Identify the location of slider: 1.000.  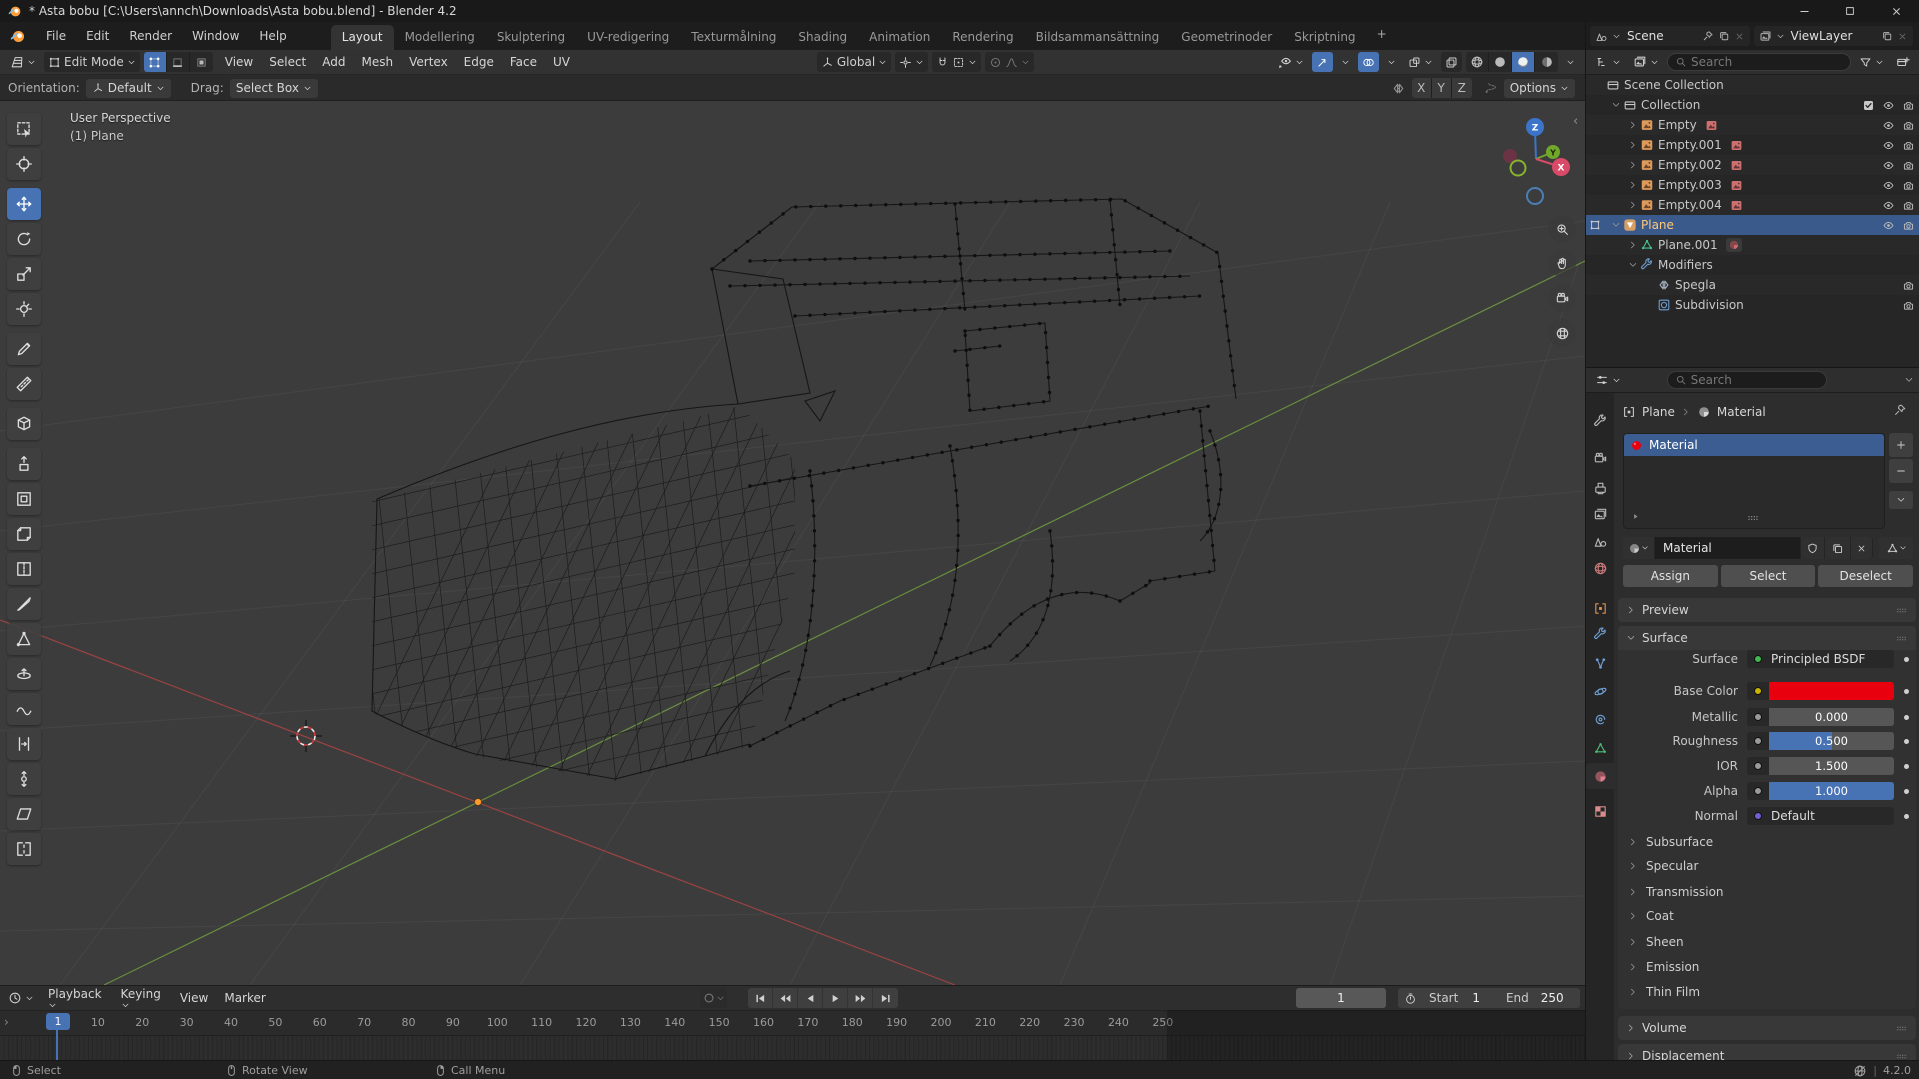
(1831, 791).